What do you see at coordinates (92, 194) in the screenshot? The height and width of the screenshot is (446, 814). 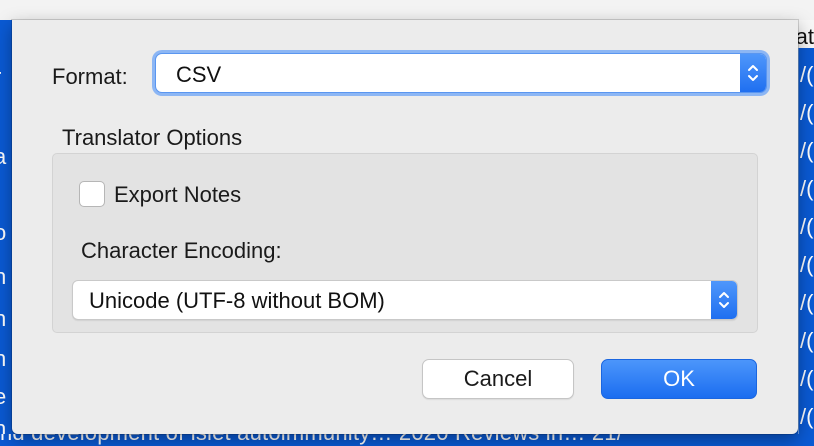 I see `export-notes-checkbox` at bounding box center [92, 194].